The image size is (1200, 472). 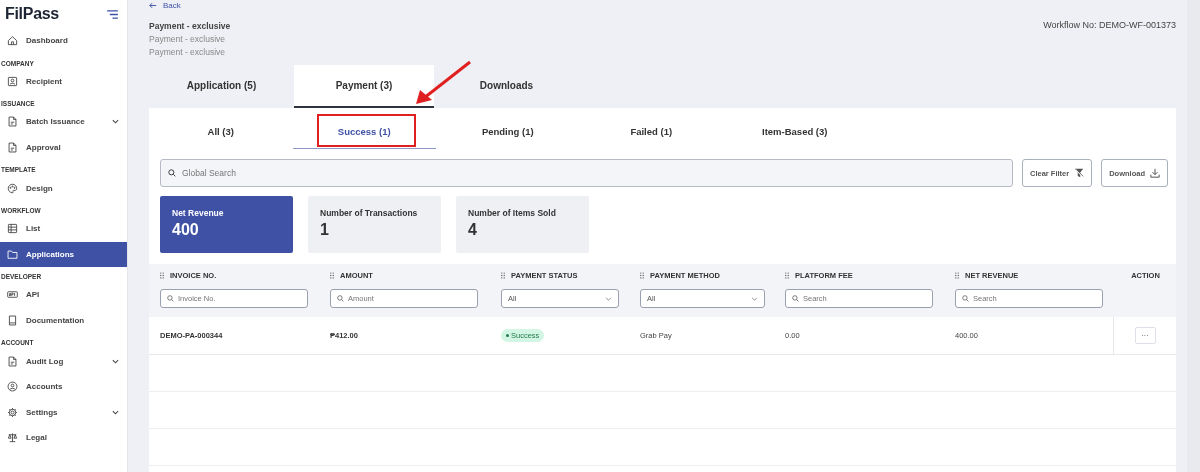 I want to click on tab: Pending (1), so click(x=508, y=132).